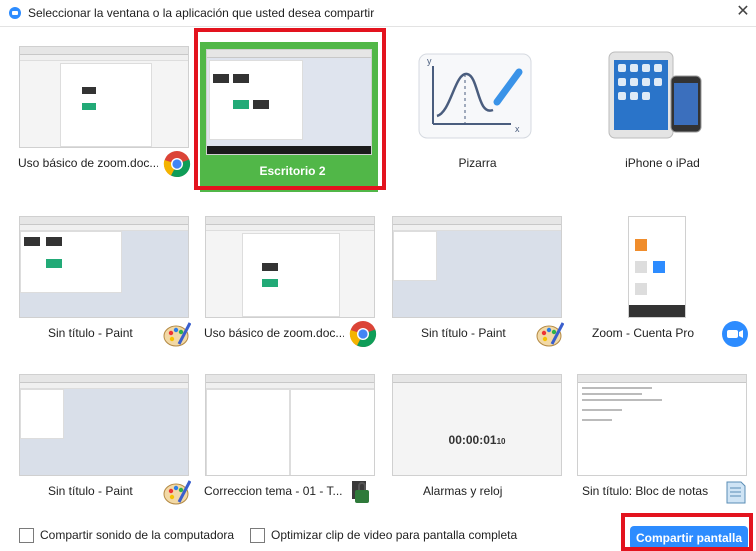  I want to click on share-sound-checkbox, so click(26, 535).